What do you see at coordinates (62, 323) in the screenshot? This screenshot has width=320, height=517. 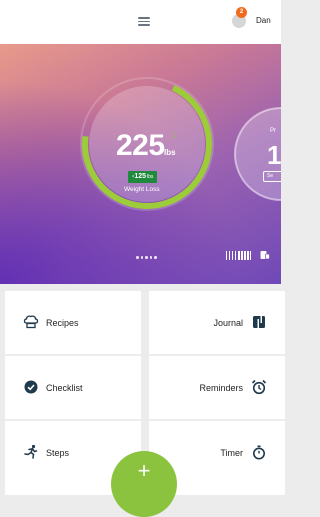 I see `tile-label-recipes: Recipes` at bounding box center [62, 323].